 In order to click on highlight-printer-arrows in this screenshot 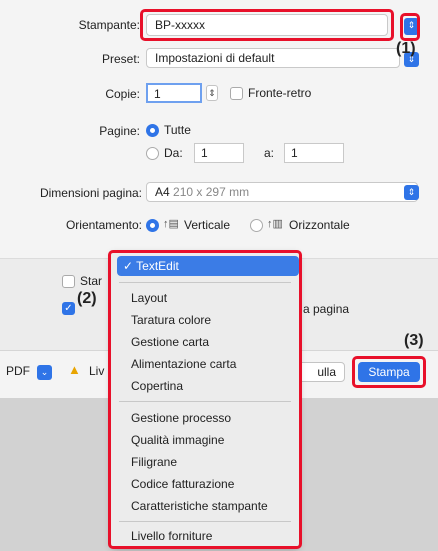, I will do `click(410, 27)`.